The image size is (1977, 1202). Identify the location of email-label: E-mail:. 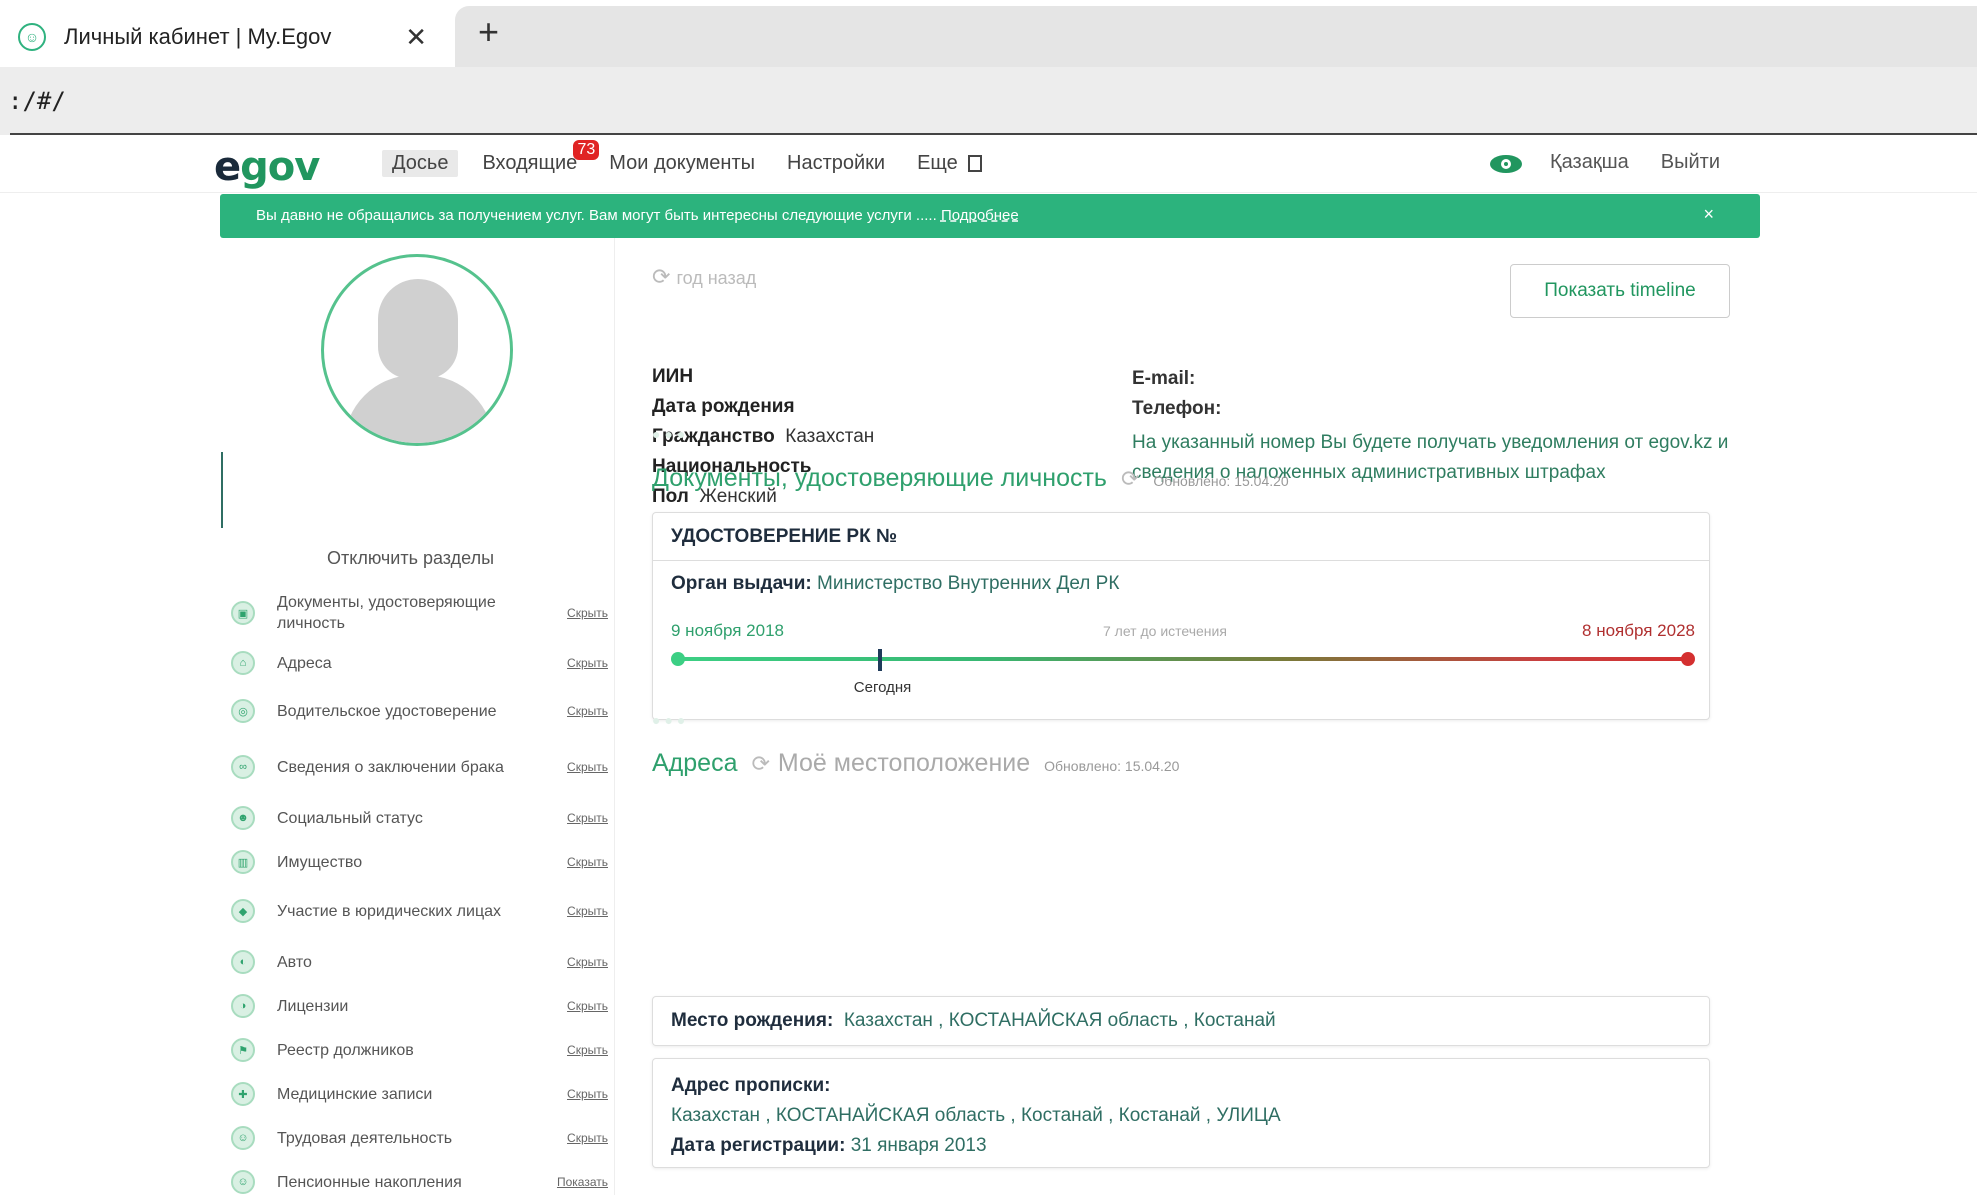
(1164, 378).